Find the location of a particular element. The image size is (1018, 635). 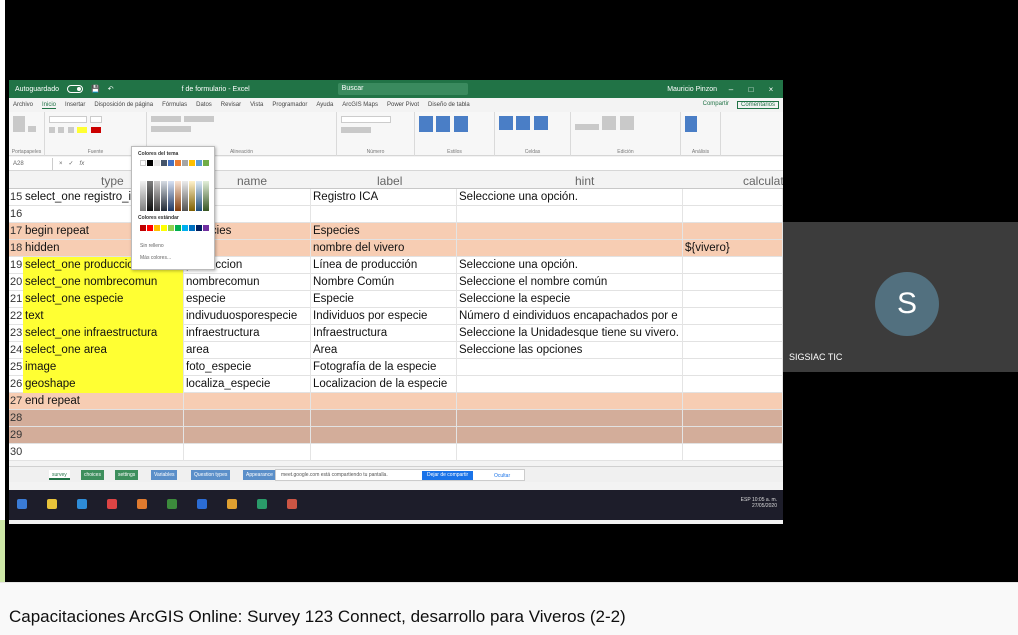

insert-cells-icon is located at coordinates (506, 123).